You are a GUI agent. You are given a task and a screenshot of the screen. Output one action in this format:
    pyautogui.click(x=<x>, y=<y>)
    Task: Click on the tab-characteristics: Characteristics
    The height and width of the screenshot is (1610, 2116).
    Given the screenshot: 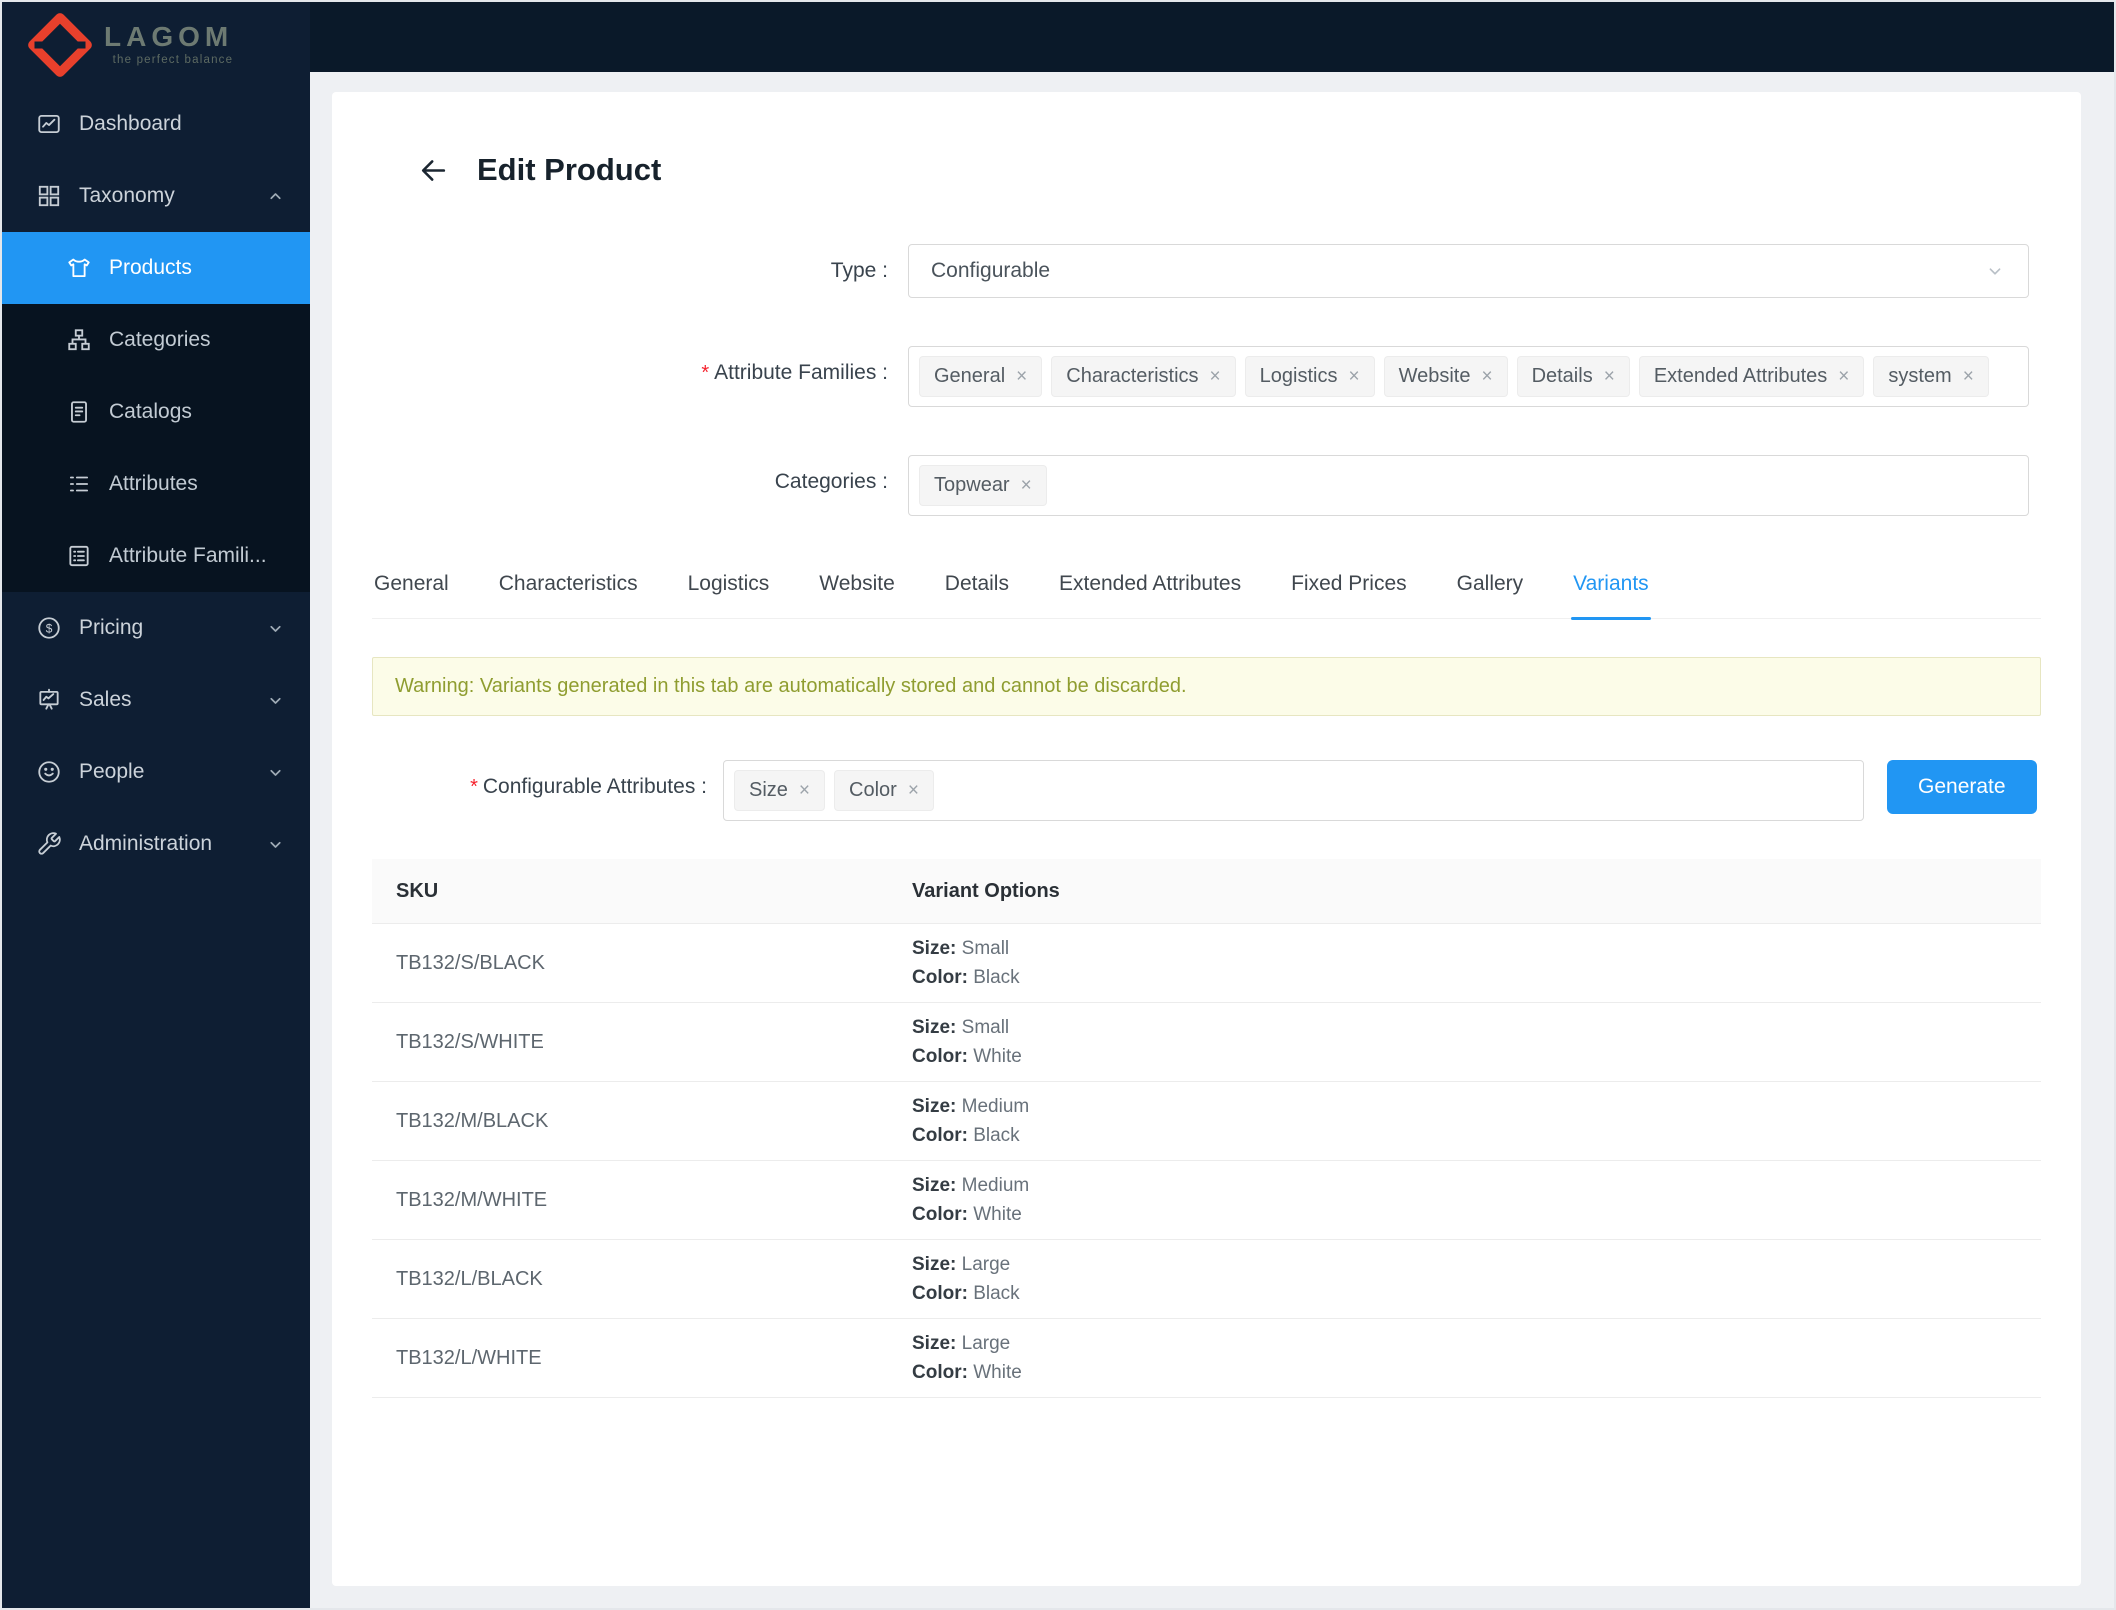 What is the action you would take?
    pyautogui.click(x=568, y=595)
    